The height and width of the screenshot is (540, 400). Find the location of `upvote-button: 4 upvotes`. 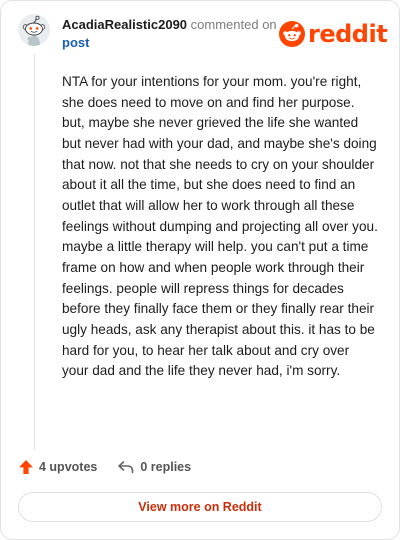

upvote-button: 4 upvotes is located at coordinates (57, 467).